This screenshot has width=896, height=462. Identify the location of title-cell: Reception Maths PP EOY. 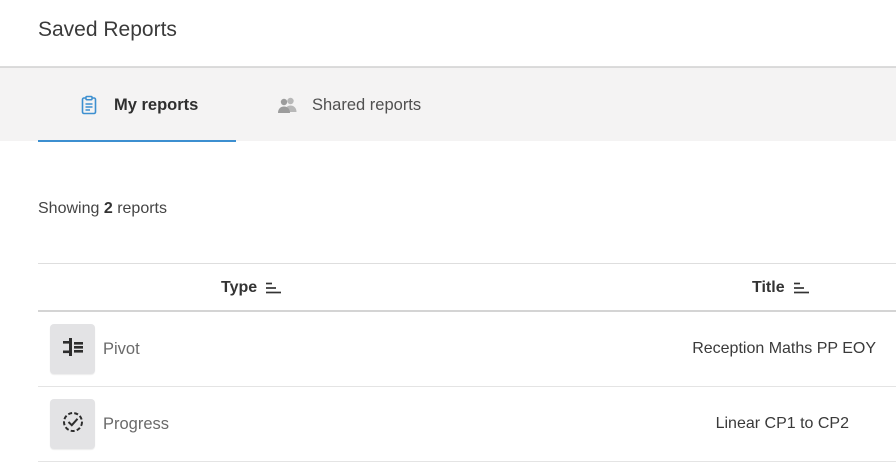
(776, 349).